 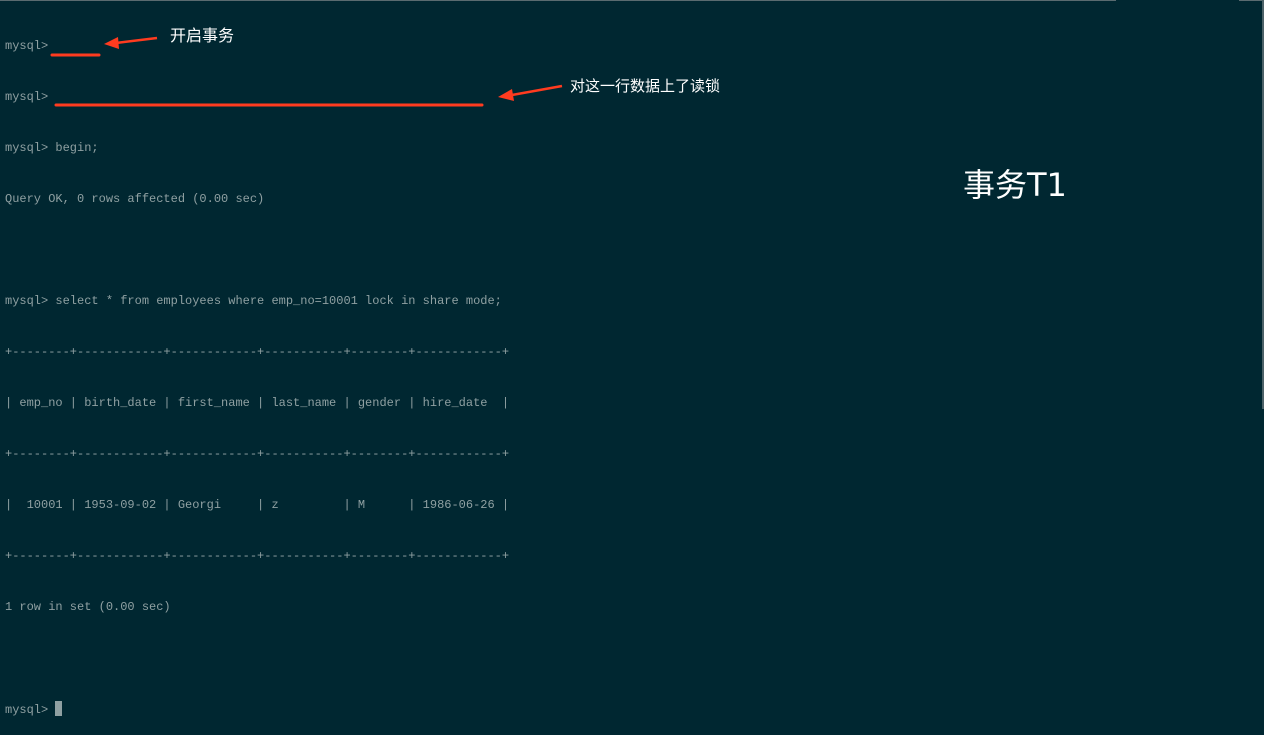 What do you see at coordinates (257, 709) in the screenshot?
I see `current-prompt: mysql>` at bounding box center [257, 709].